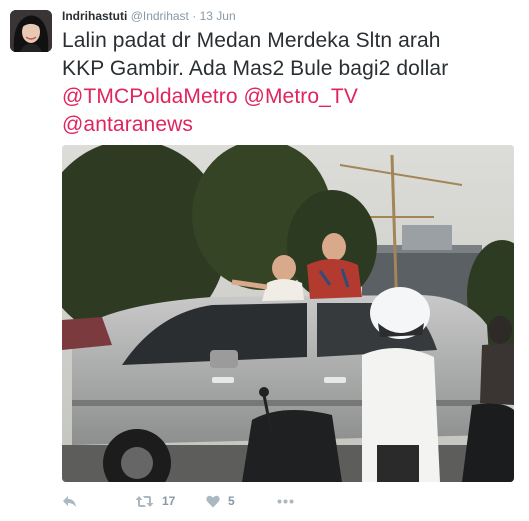  I want to click on more-icon, so click(285, 501).